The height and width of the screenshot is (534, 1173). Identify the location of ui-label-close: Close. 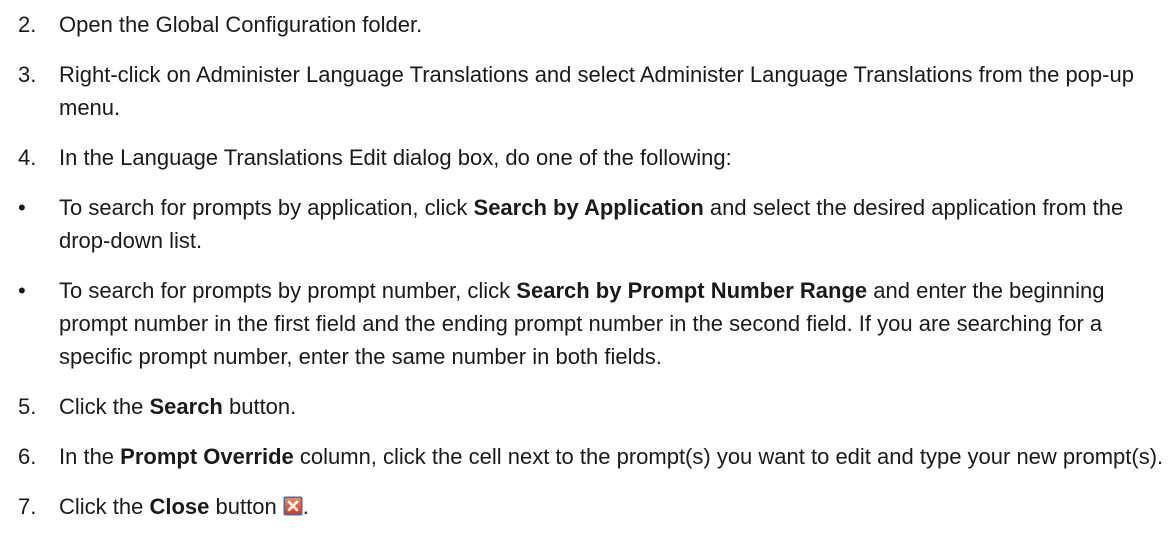
(179, 506).